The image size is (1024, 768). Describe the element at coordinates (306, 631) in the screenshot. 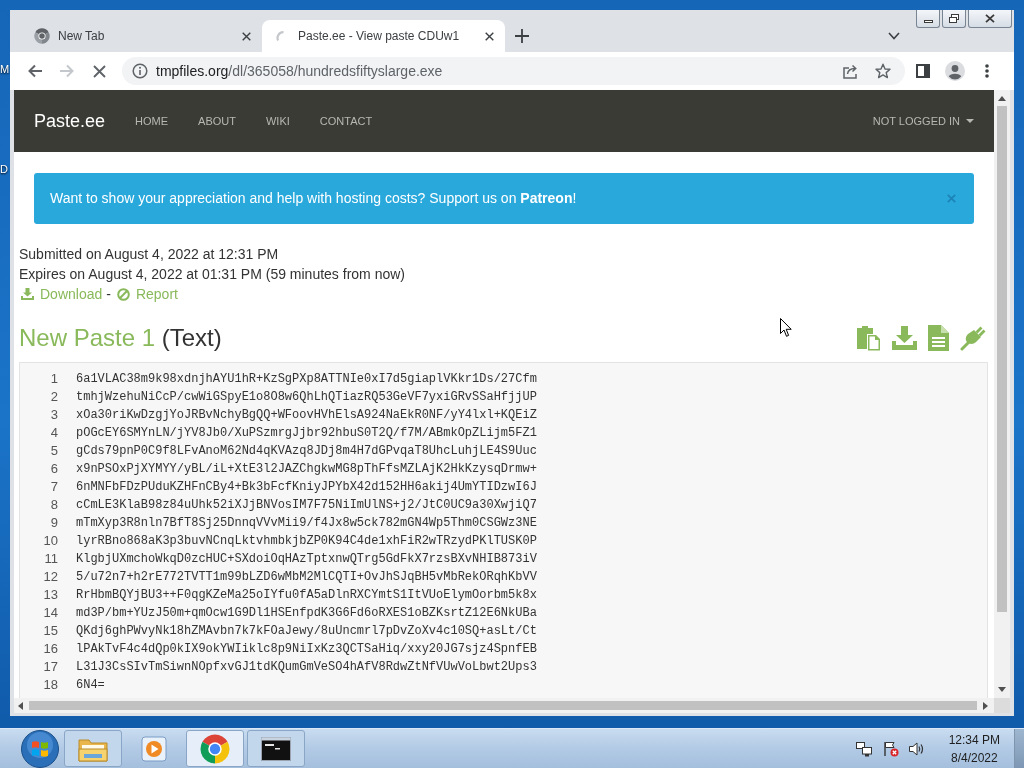

I see `code-line: QKdj6ghPWvyNk18hZMAvbn7k7kFOaJewy/8uUncmrl7pDvZoXv4c10SQ+asLt/Ct` at that location.